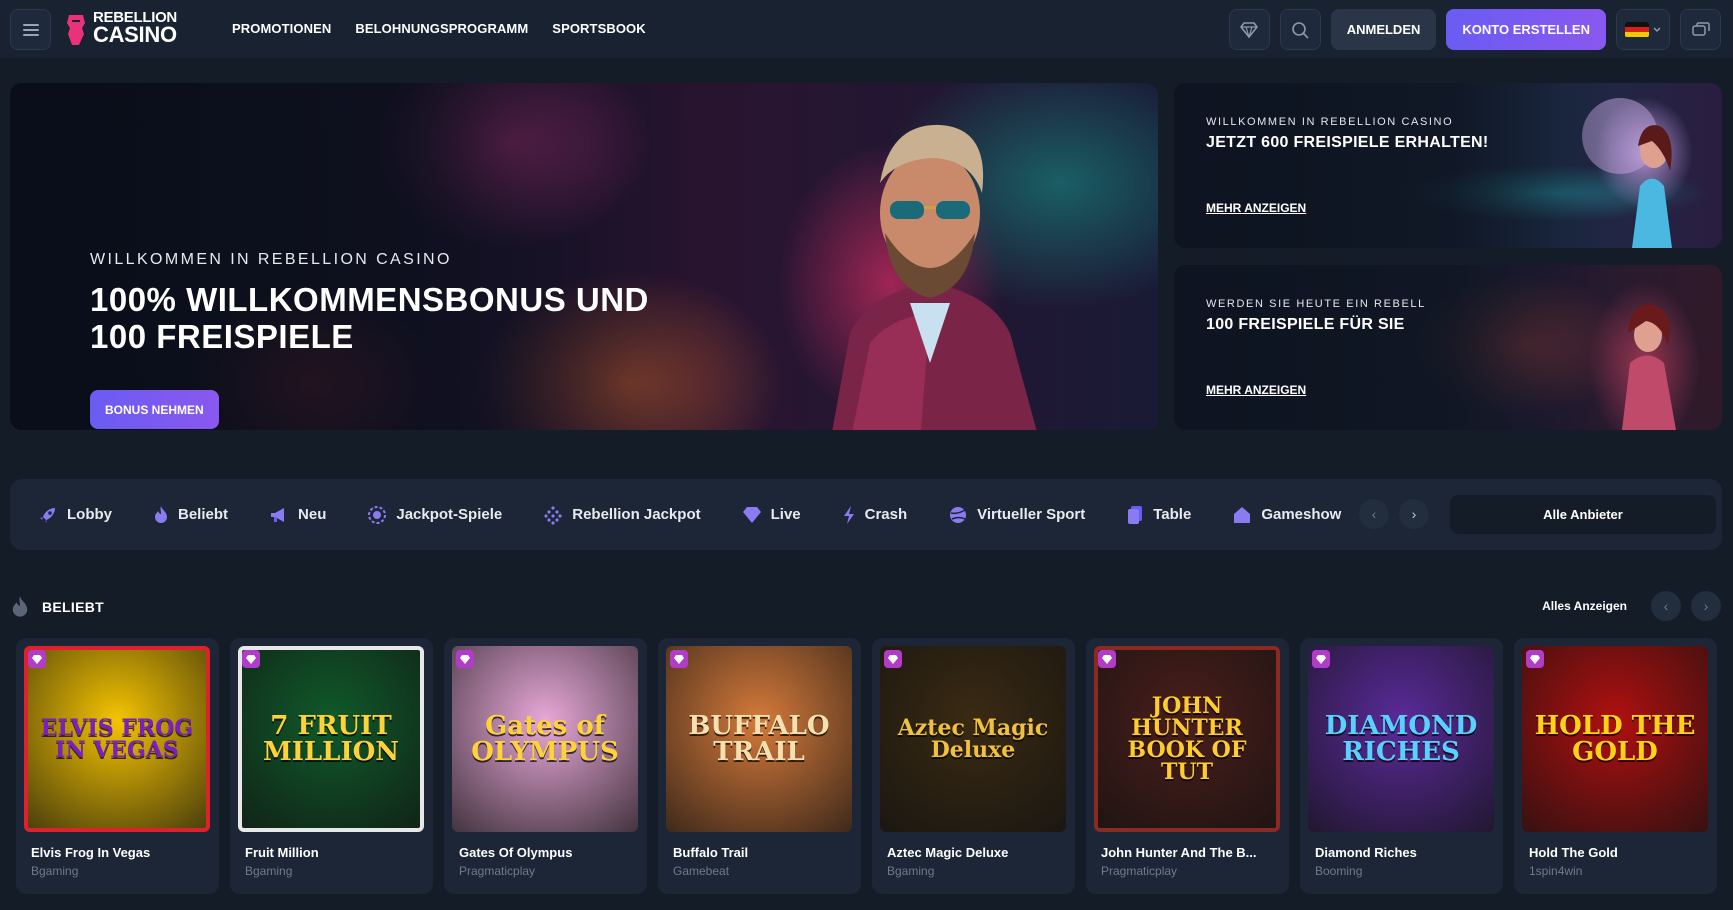 This screenshot has width=1733, height=910. I want to click on home-icon, so click(1242, 514).